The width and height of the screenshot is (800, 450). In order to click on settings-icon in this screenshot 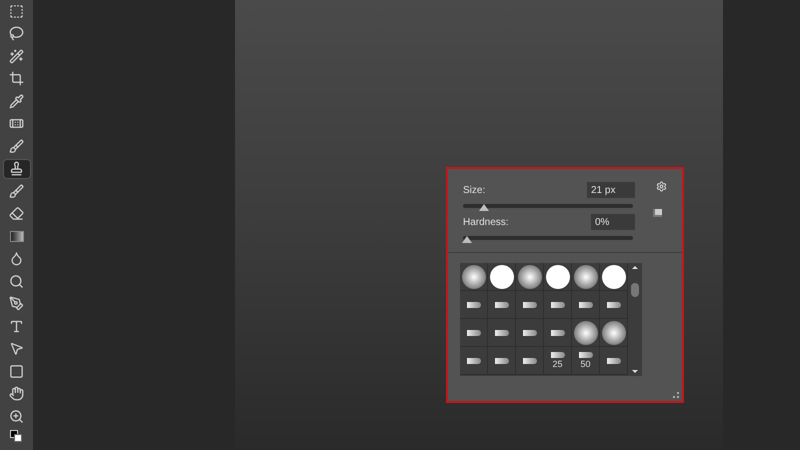, I will do `click(661, 186)`.